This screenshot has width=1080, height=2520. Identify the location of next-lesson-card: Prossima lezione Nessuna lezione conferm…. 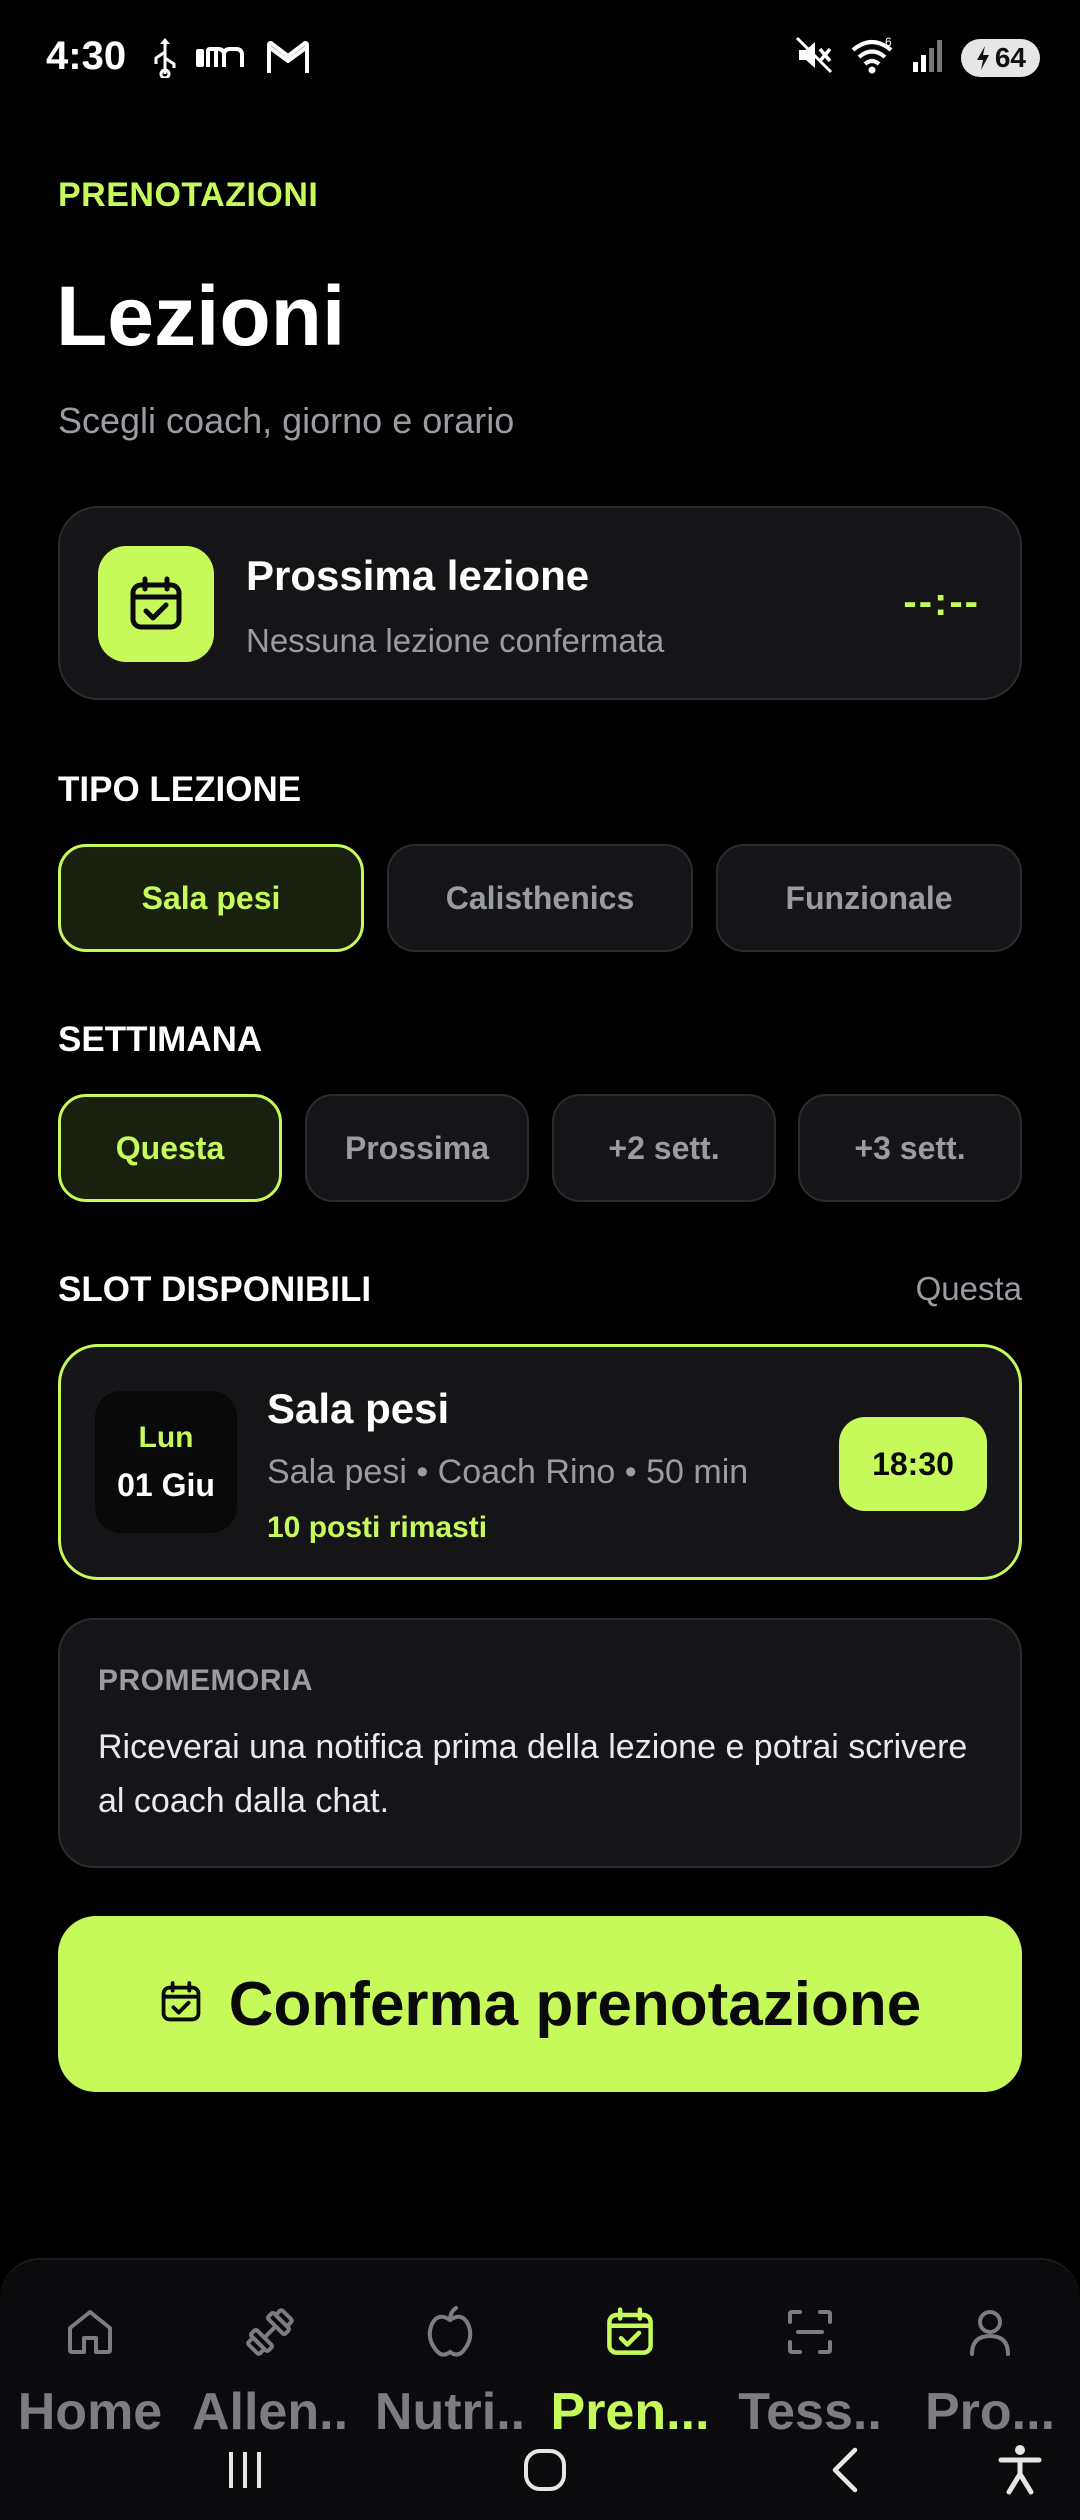
(540, 603).